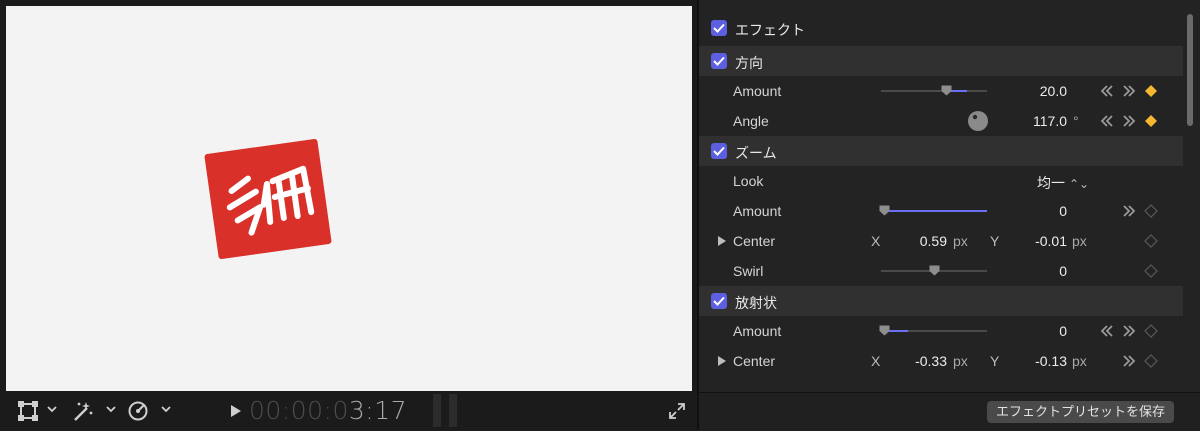 This screenshot has height=431, width=1200. What do you see at coordinates (876, 361) in the screenshot?
I see `radial-center-x-axis: X` at bounding box center [876, 361].